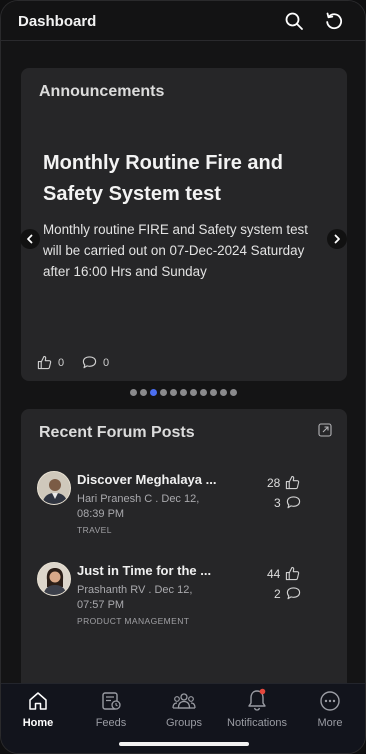  Describe the element at coordinates (330, 723) in the screenshot. I see `tab-more-label: More` at that location.